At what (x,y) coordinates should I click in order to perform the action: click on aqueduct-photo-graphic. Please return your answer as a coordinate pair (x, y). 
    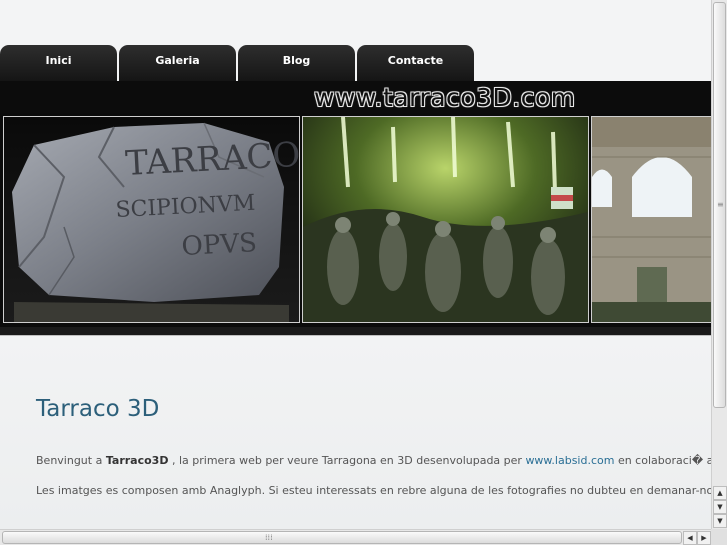
    Looking at the image, I should click on (651, 219).